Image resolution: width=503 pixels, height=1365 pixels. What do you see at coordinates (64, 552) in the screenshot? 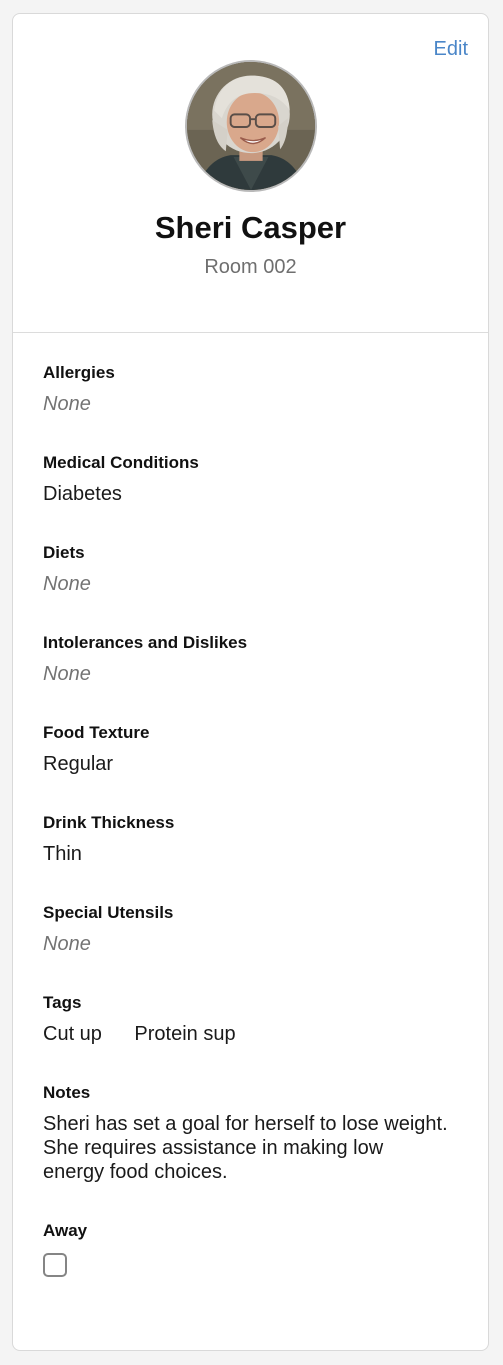
I see `field-label: Diets` at bounding box center [64, 552].